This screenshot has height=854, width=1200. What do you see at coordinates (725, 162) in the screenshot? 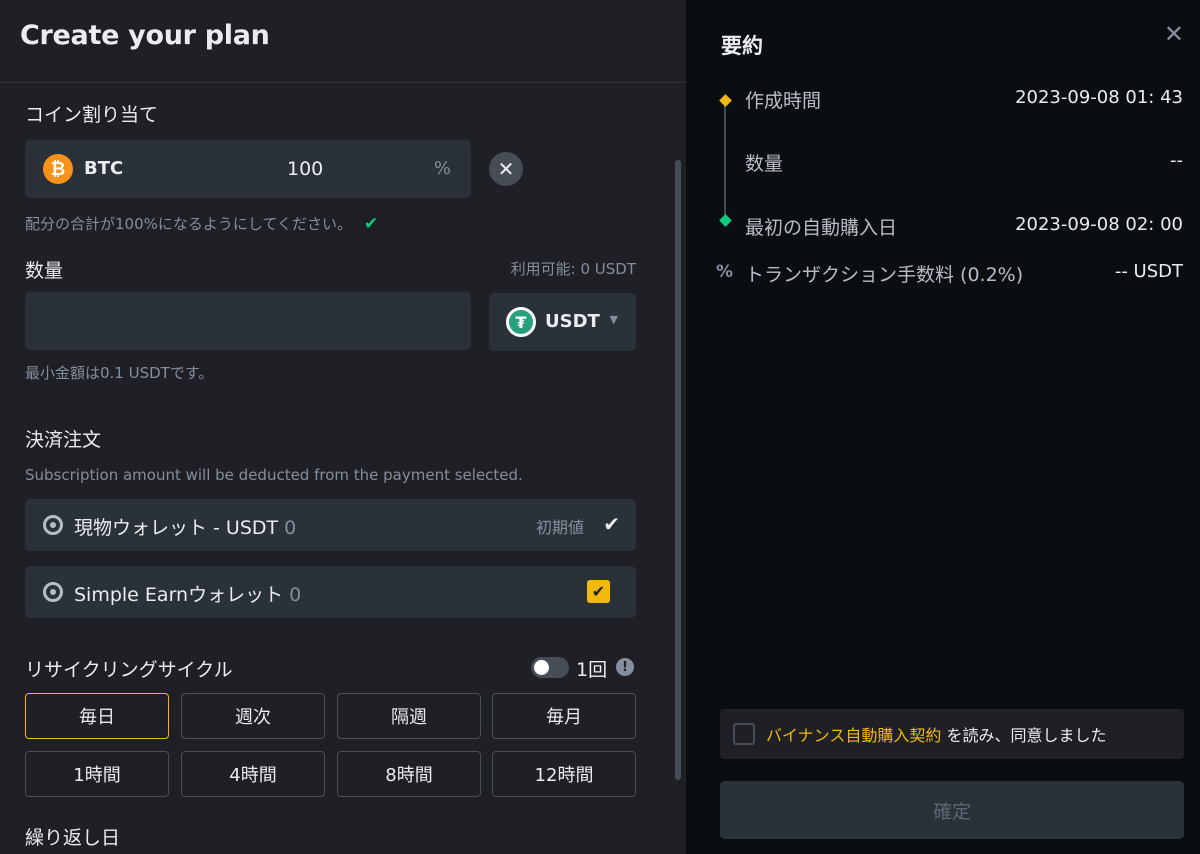
I see `timeline-line` at bounding box center [725, 162].